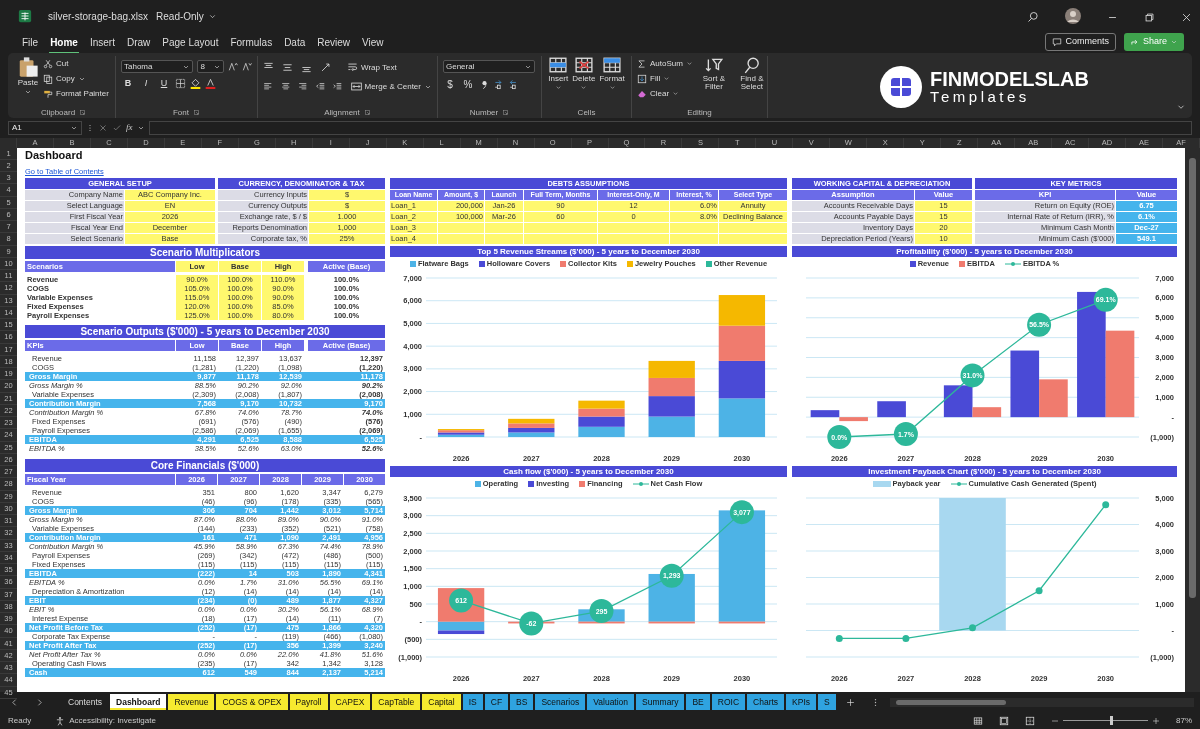 The image size is (1200, 729). What do you see at coordinates (138, 702) in the screenshot?
I see `sheet-tab: Dashboard` at bounding box center [138, 702].